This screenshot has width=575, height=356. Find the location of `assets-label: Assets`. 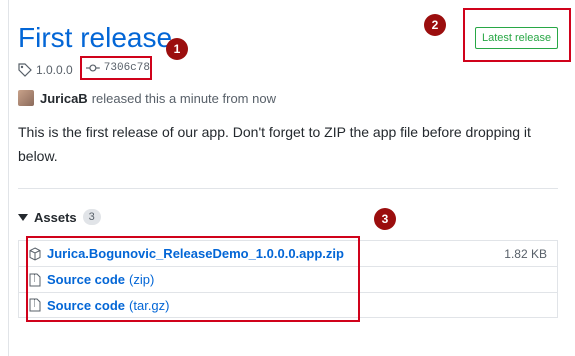

assets-label: Assets is located at coordinates (55, 217).